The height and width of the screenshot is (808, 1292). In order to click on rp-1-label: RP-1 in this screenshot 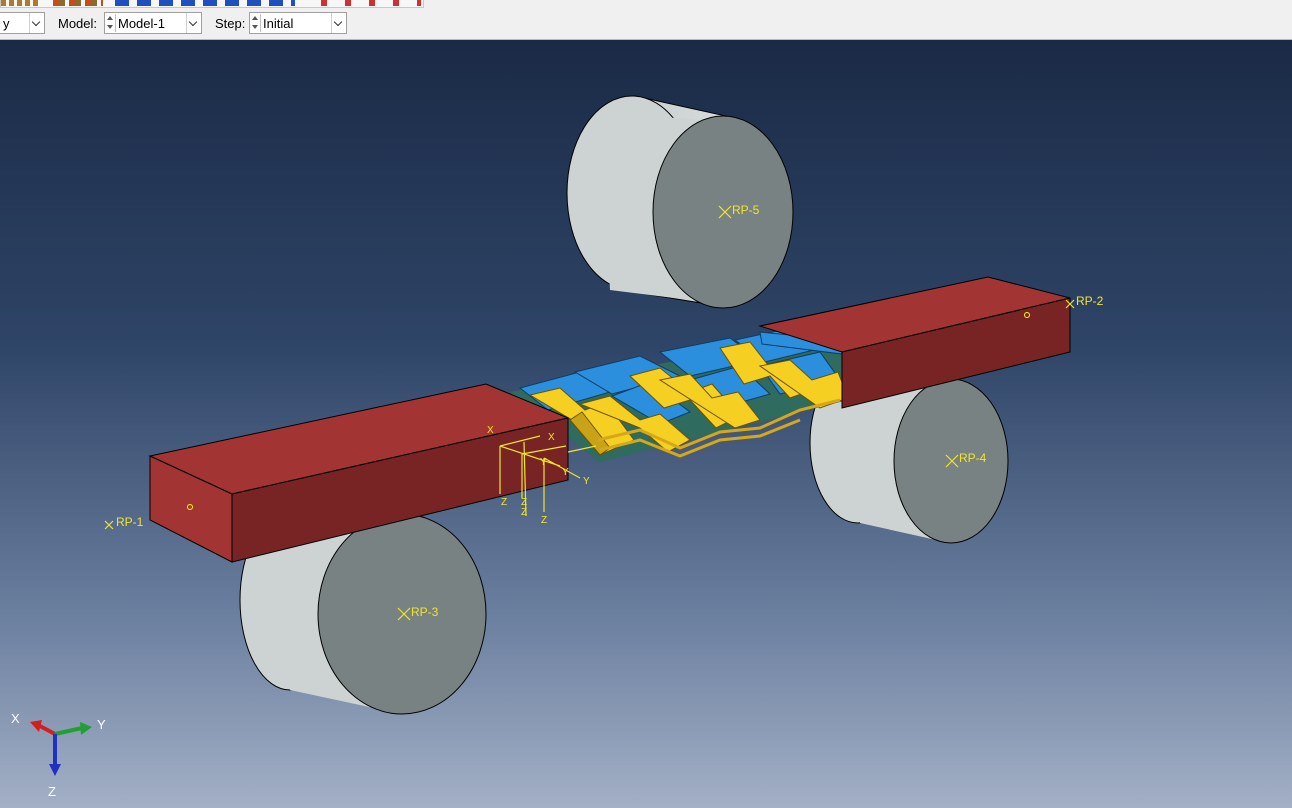, I will do `click(130, 522)`.